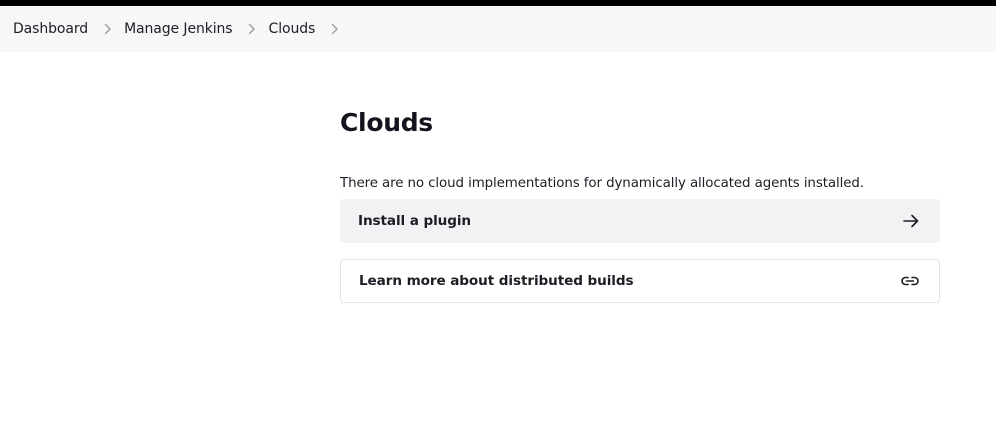  I want to click on page-title: Clouds, so click(386, 122).